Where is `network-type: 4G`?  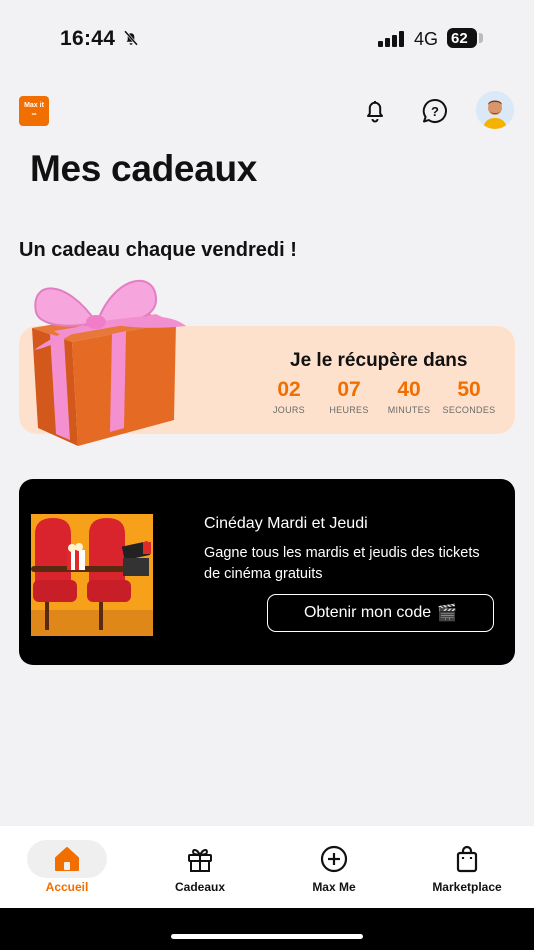
network-type: 4G is located at coordinates (426, 39).